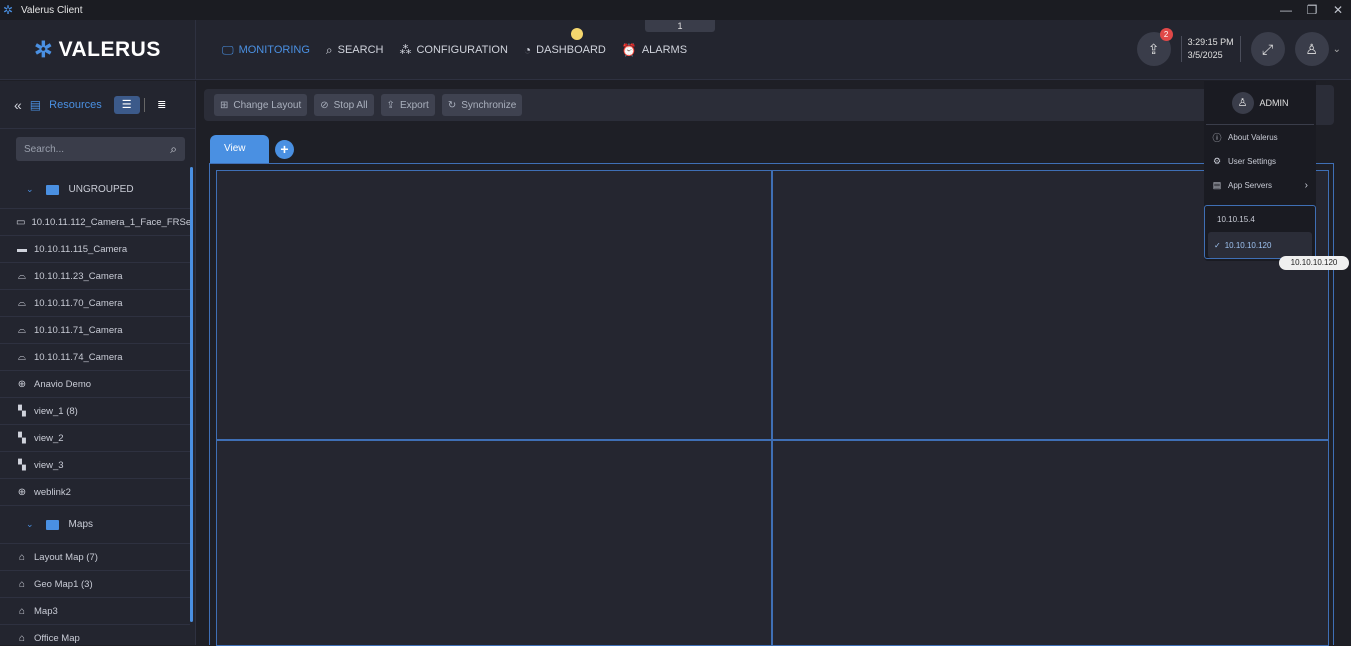  I want to click on change-layout-button: ⊞ Change Layout, so click(261, 105).